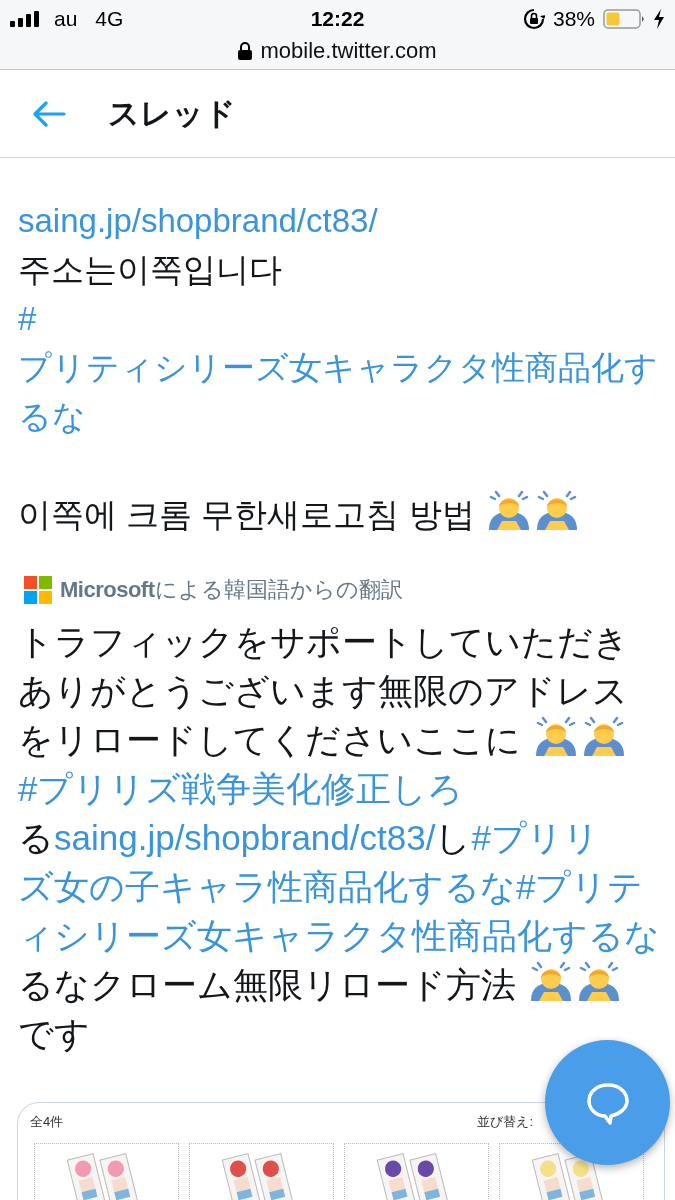  I want to click on translation-label: Microsoftによる韓国語からの翻訳, so click(231, 590).